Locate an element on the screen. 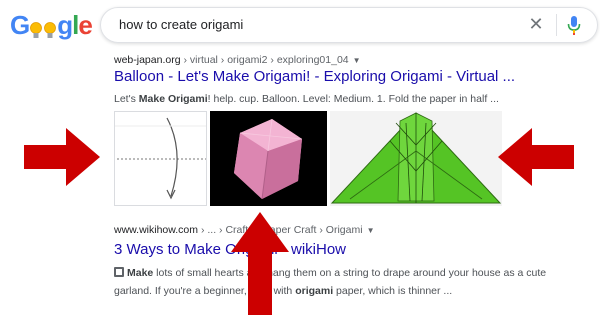 Image resolution: width=600 pixels, height=315 pixels. google-logo: Ggle is located at coordinates (51, 25).